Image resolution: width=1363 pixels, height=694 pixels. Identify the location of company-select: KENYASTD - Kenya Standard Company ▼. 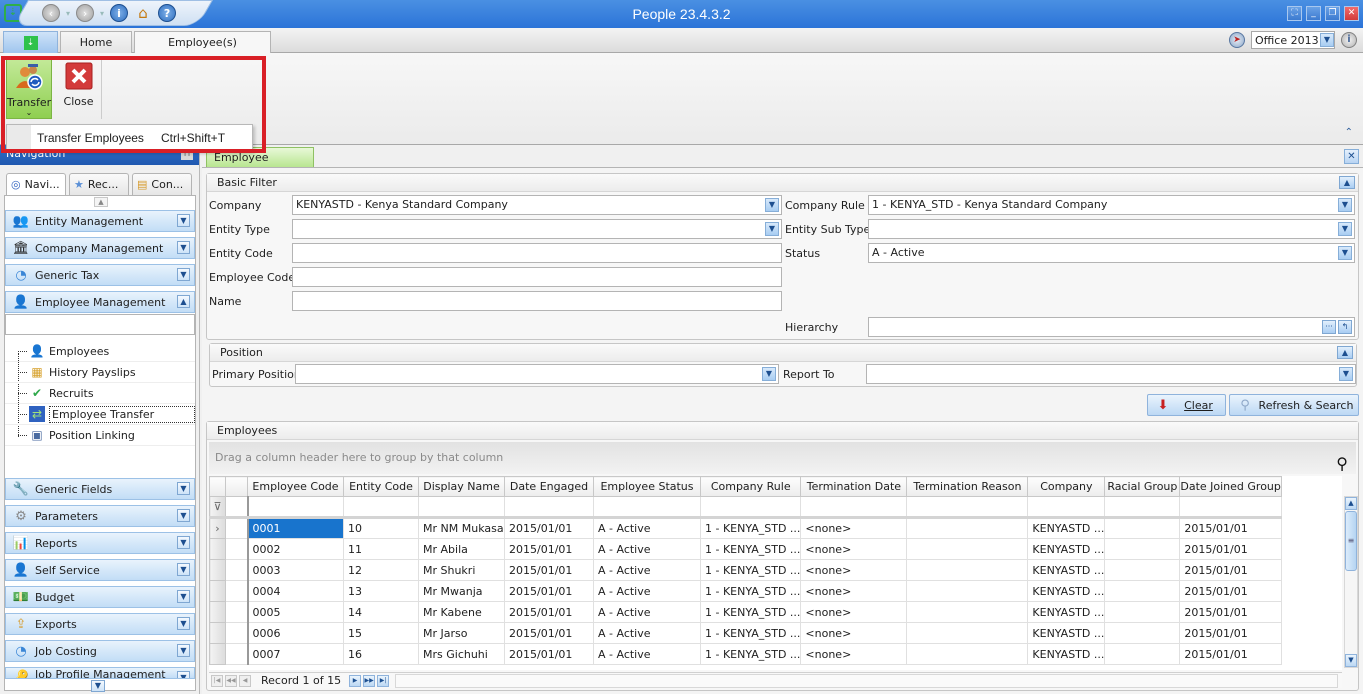
(537, 205).